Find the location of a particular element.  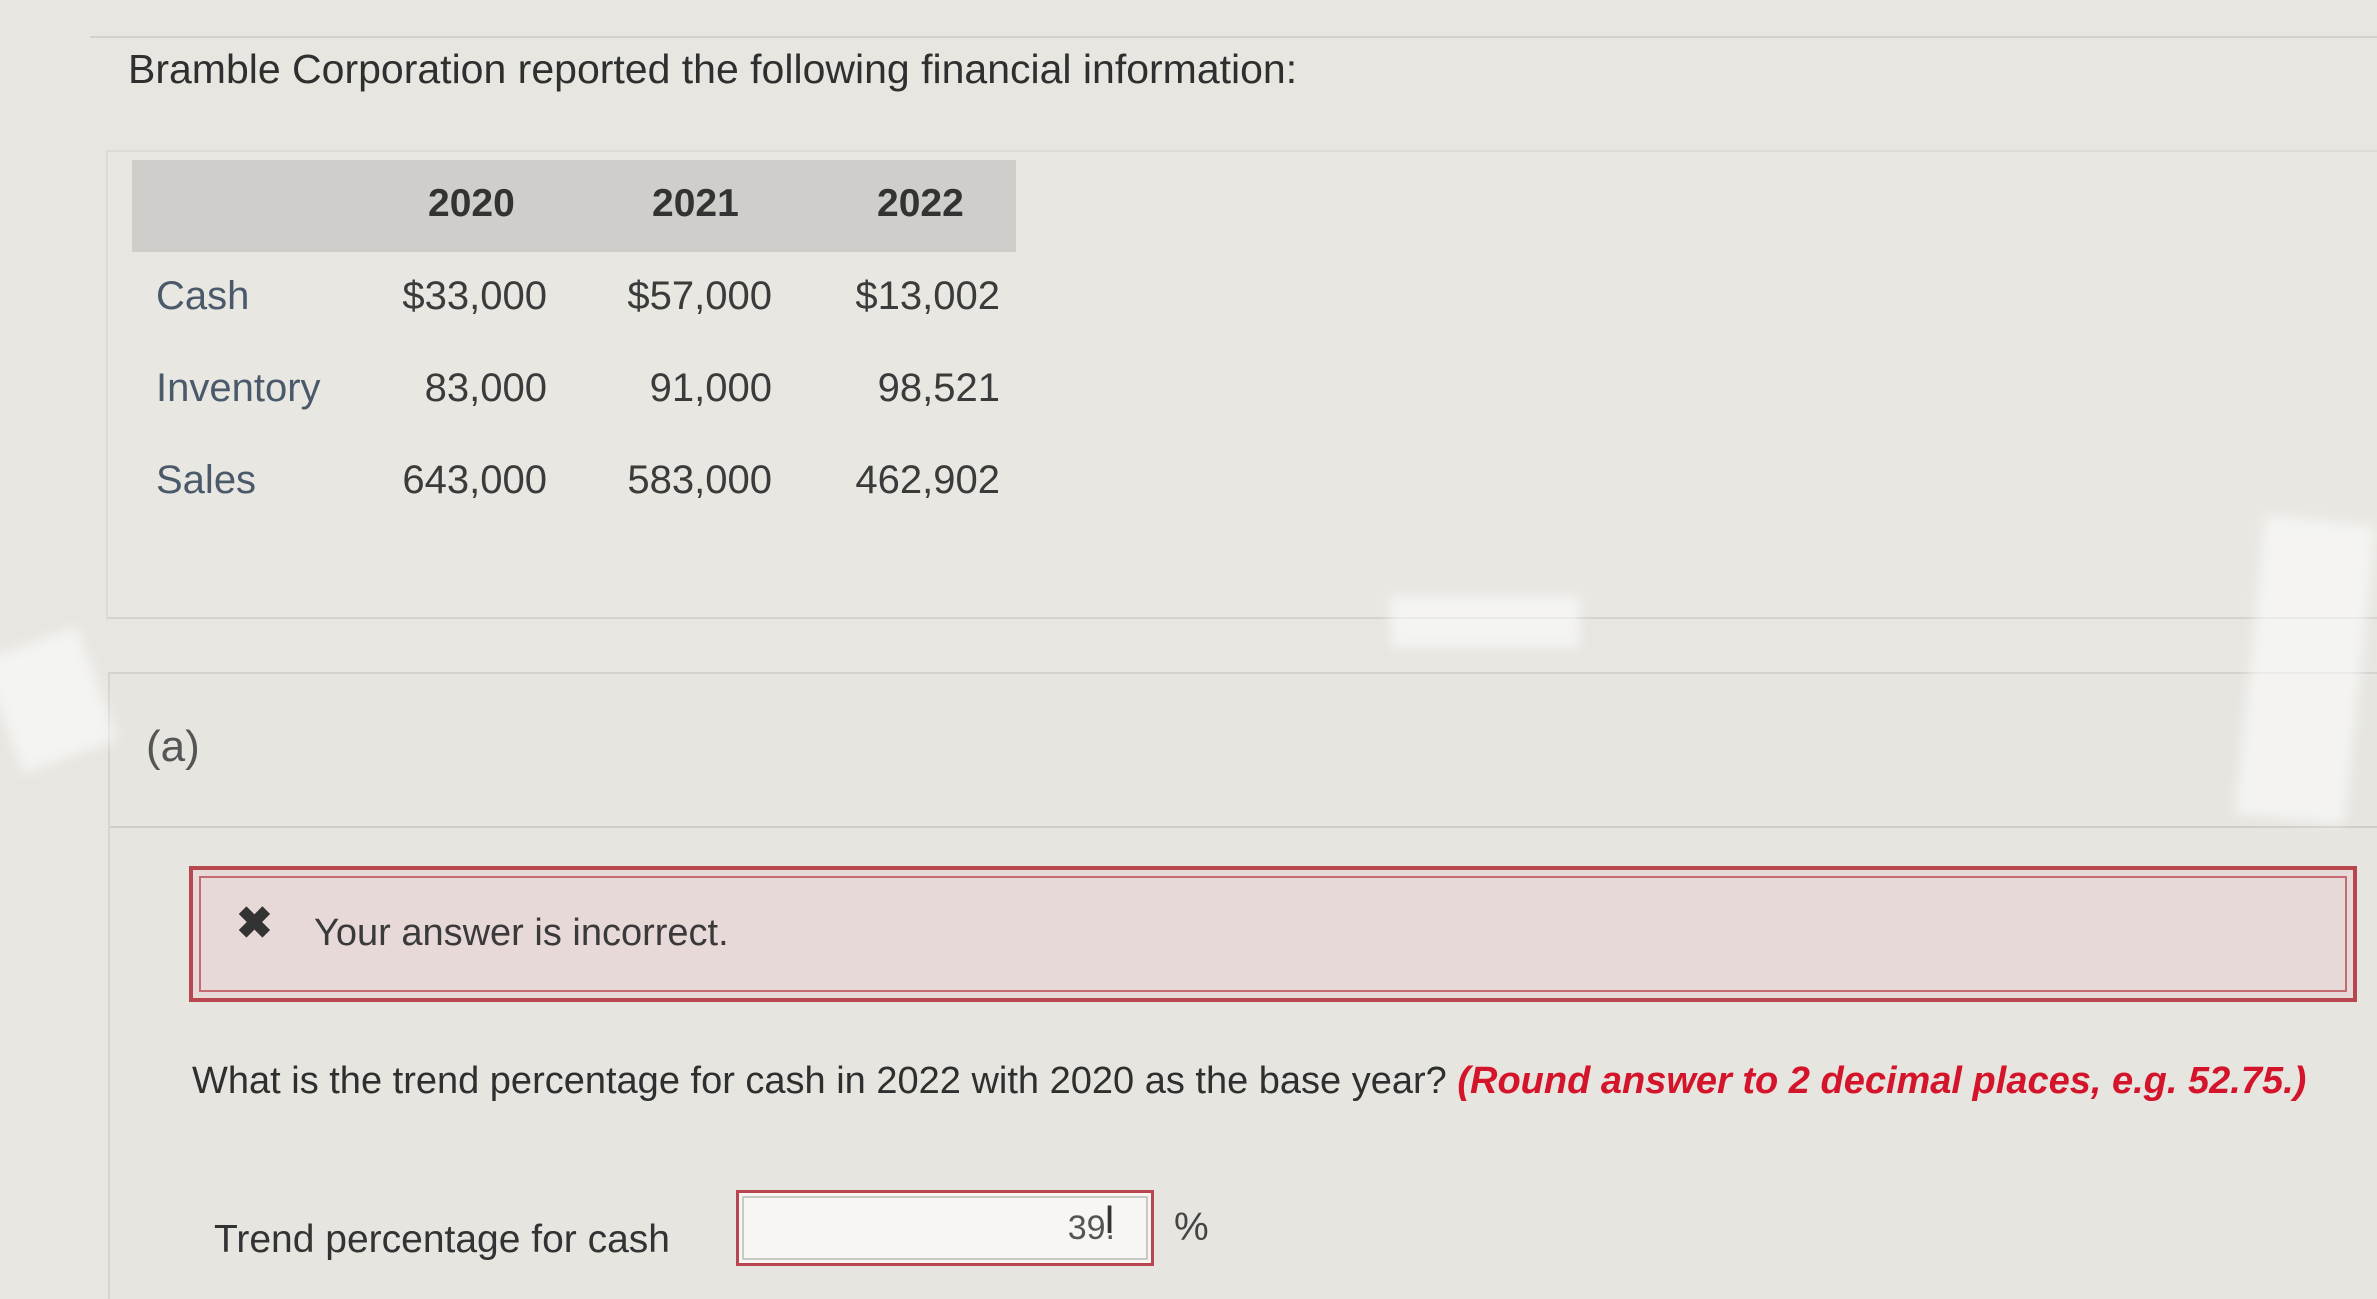

cell-cash-2022: $13,002 is located at coordinates (927, 296).